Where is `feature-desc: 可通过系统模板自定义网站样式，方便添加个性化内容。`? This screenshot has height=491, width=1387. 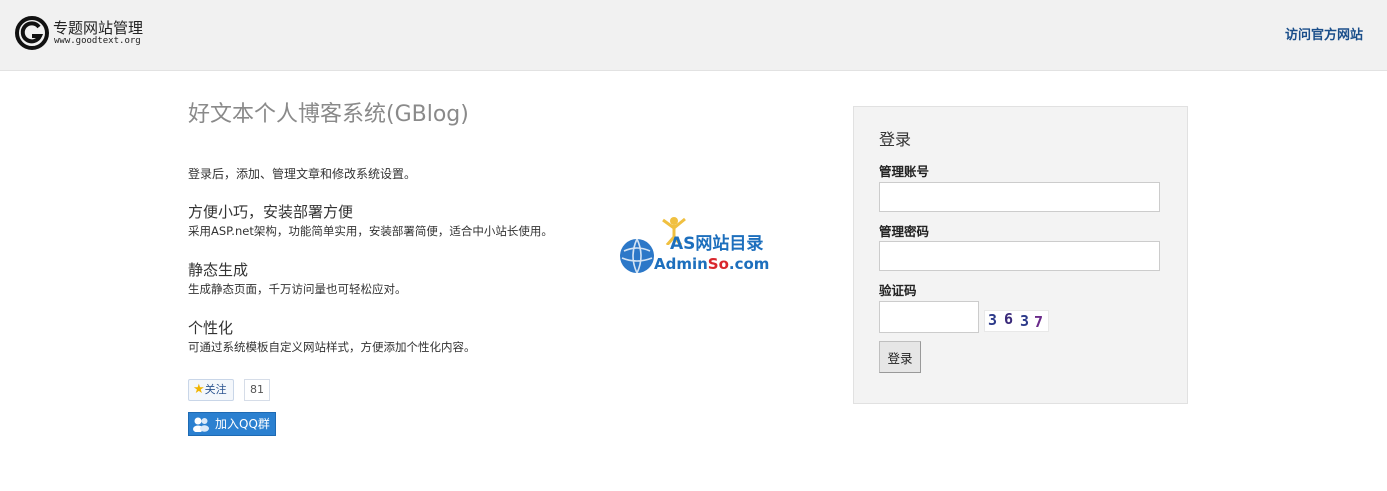
feature-desc: 可通过系统模板自定义网站样式，方便添加个性化内容。 is located at coordinates (332, 347).